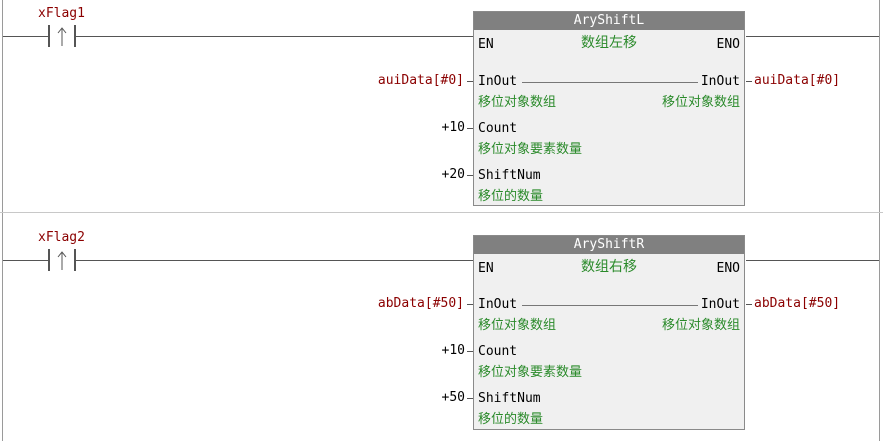 Image resolution: width=883 pixels, height=441 pixels. Describe the element at coordinates (609, 245) in the screenshot. I see `block-title: AryShiftR` at that location.